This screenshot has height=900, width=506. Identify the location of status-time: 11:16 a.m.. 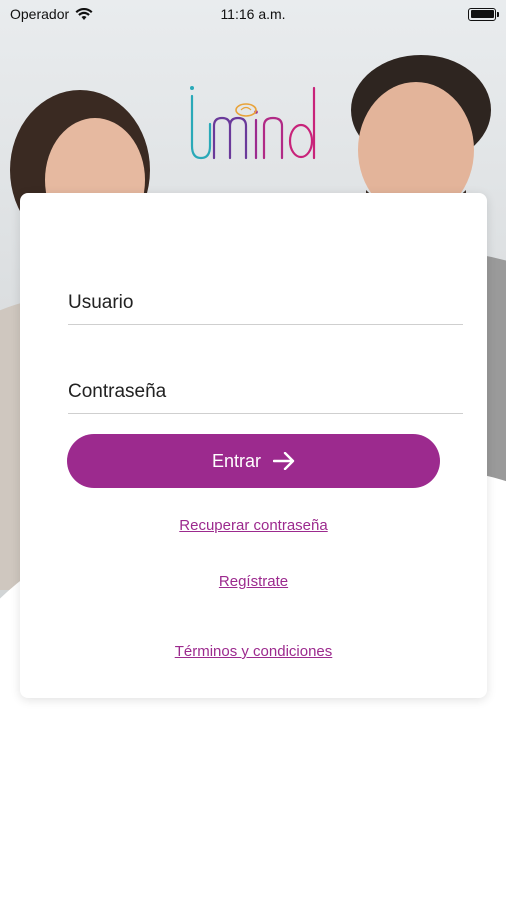
(253, 14).